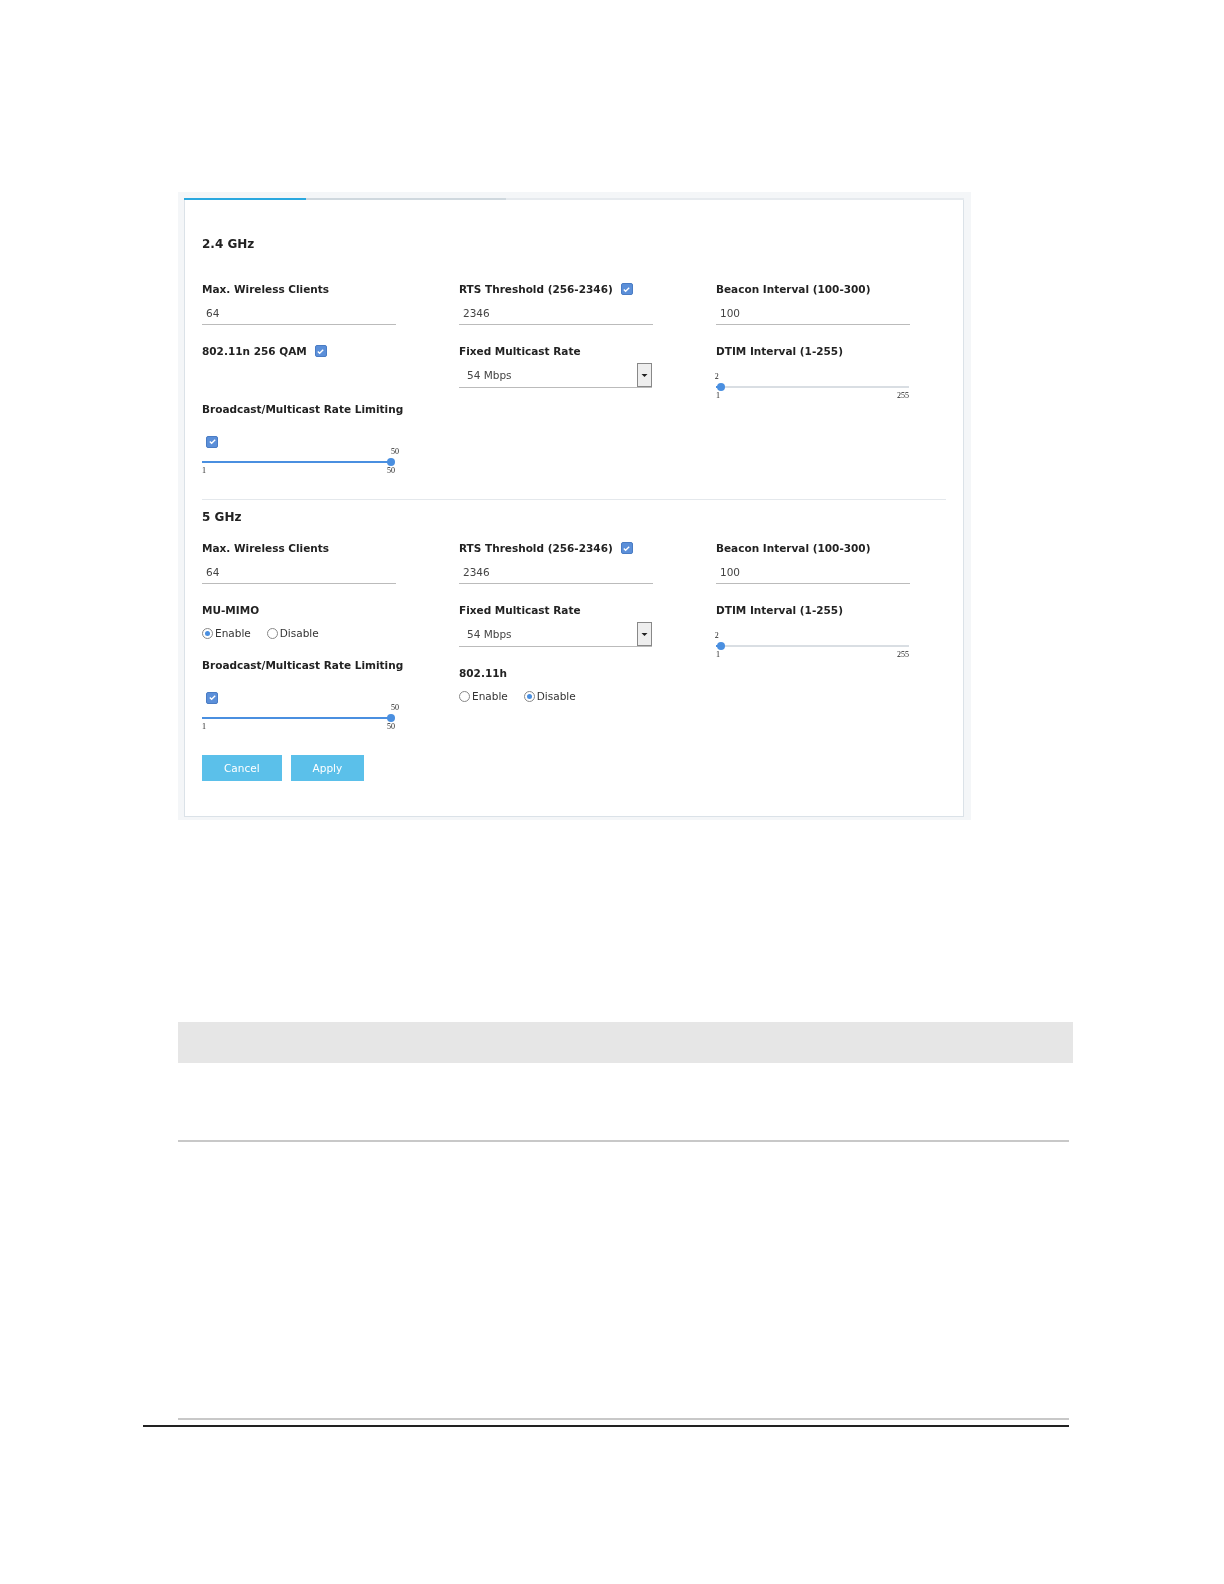  What do you see at coordinates (229, 244) in the screenshot?
I see `section-title: 2.4 GHz` at bounding box center [229, 244].